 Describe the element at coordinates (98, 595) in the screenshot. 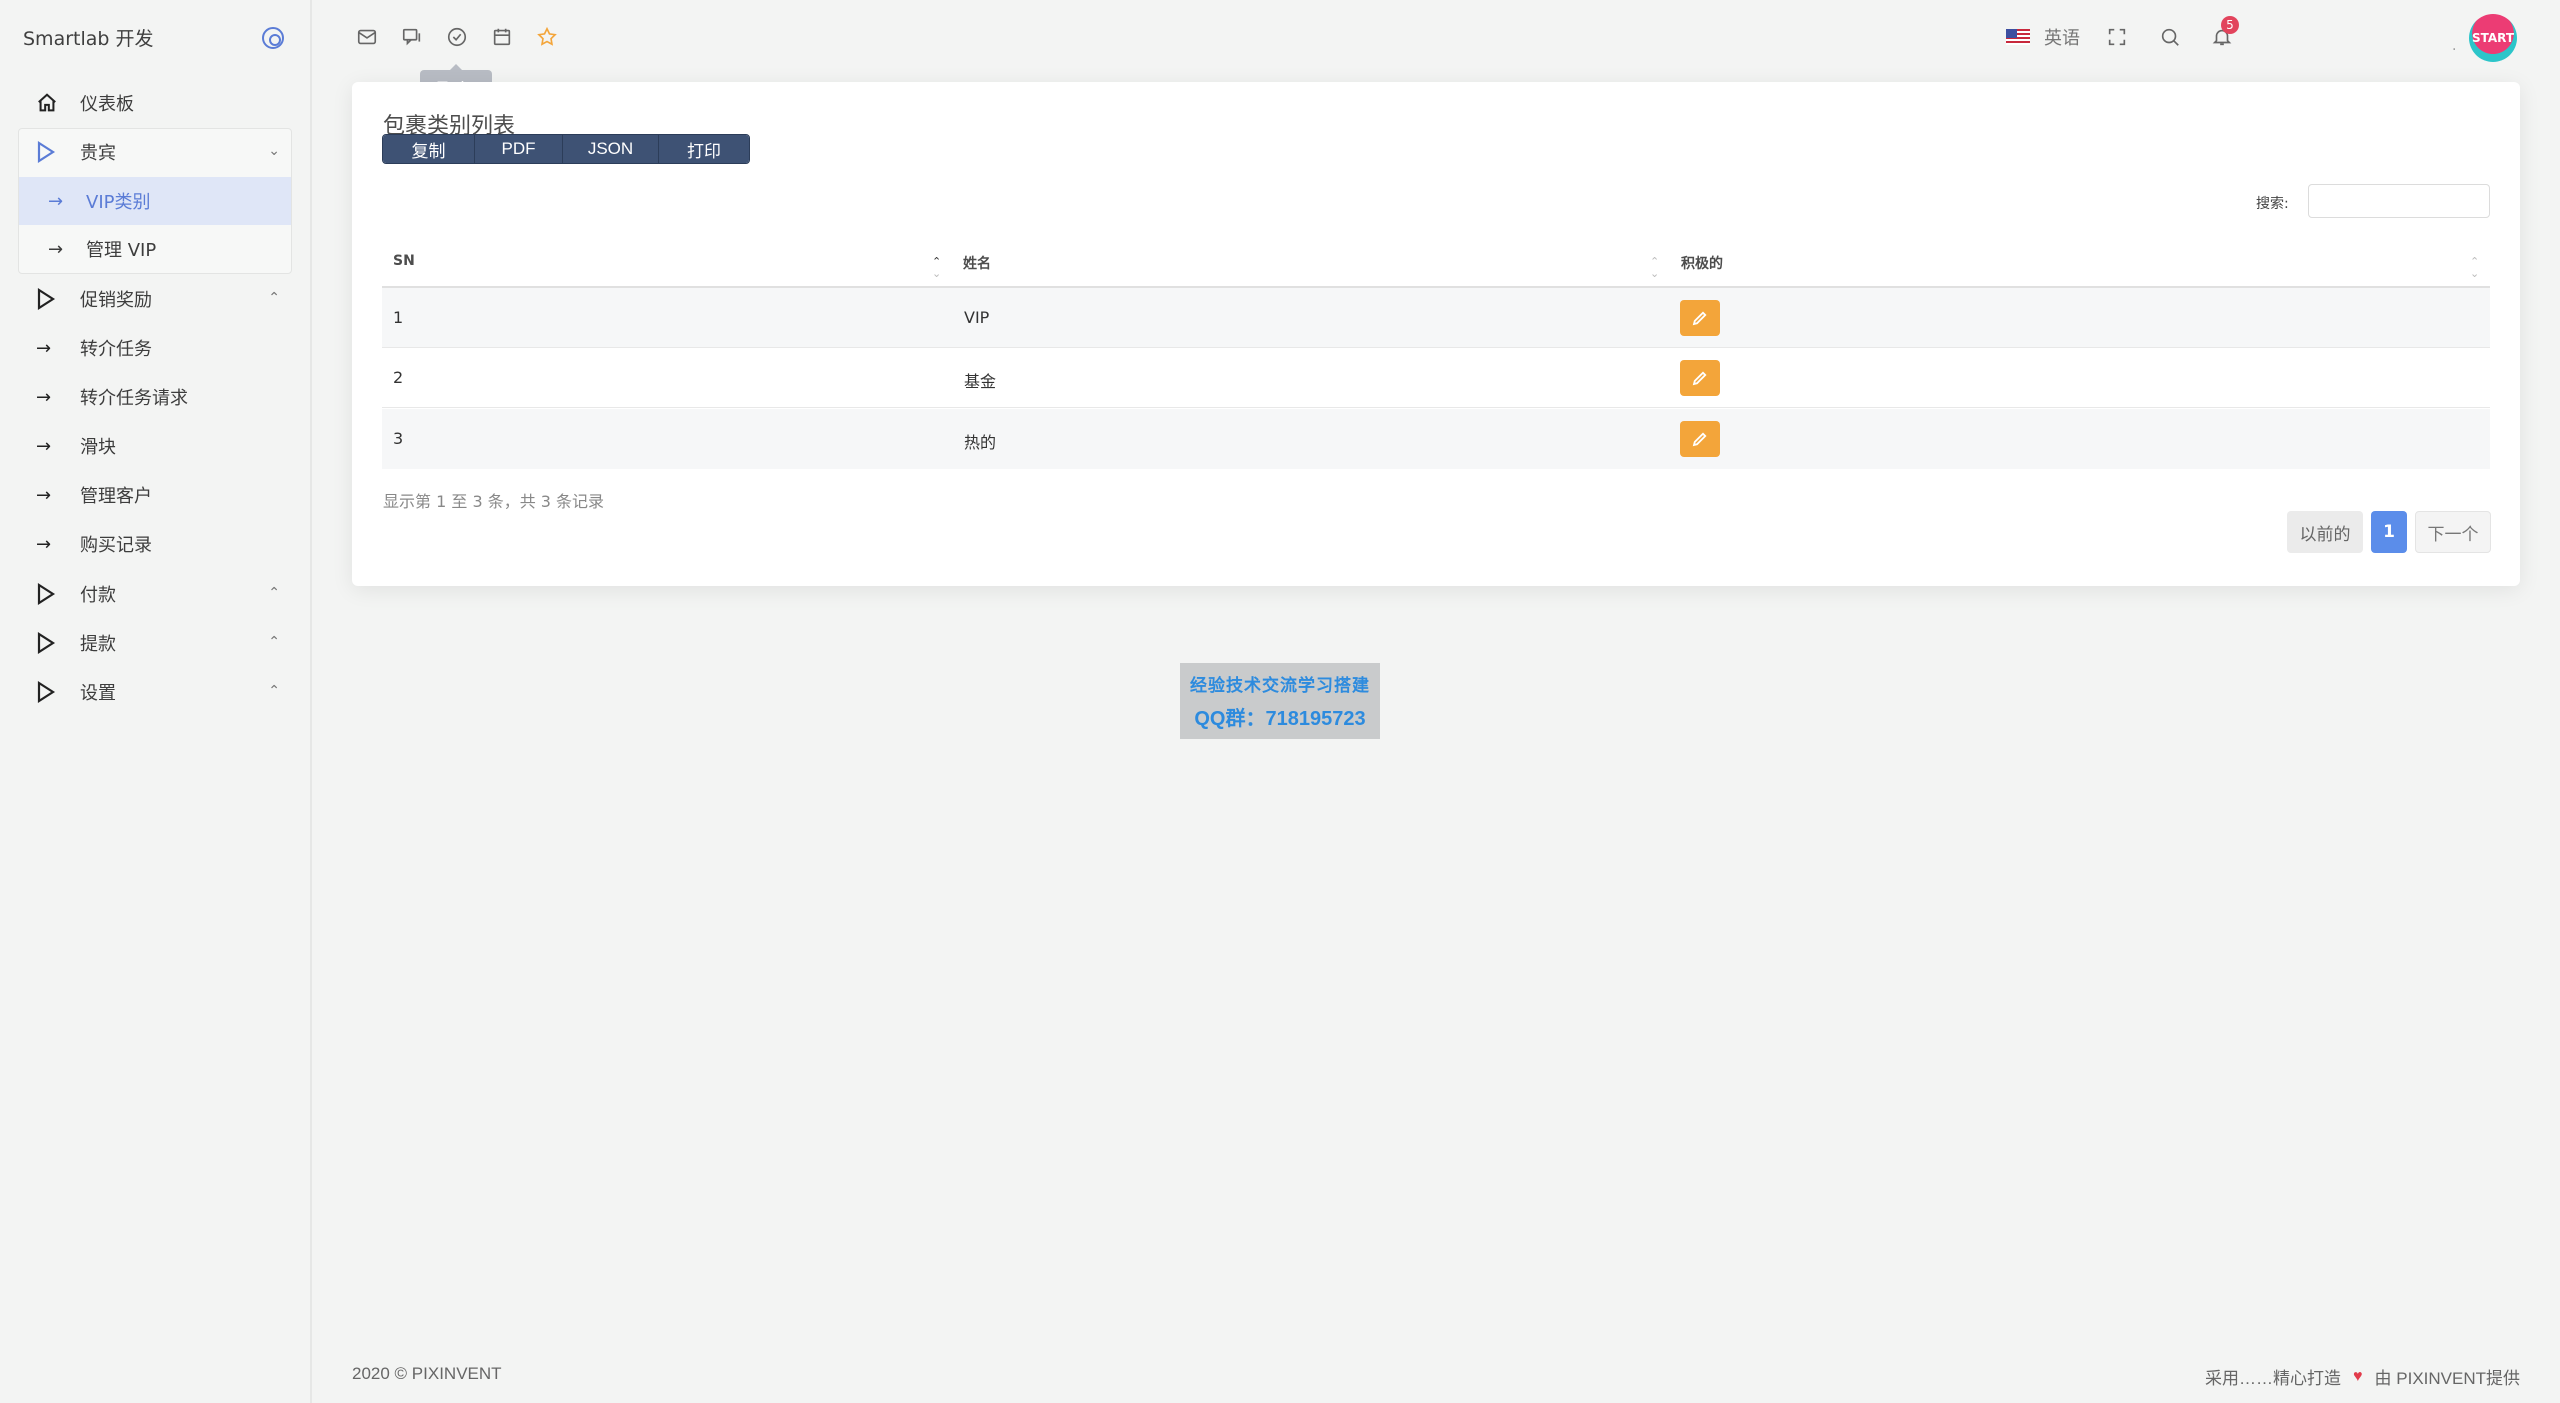

I see `sidebar-item-label: 付款` at that location.